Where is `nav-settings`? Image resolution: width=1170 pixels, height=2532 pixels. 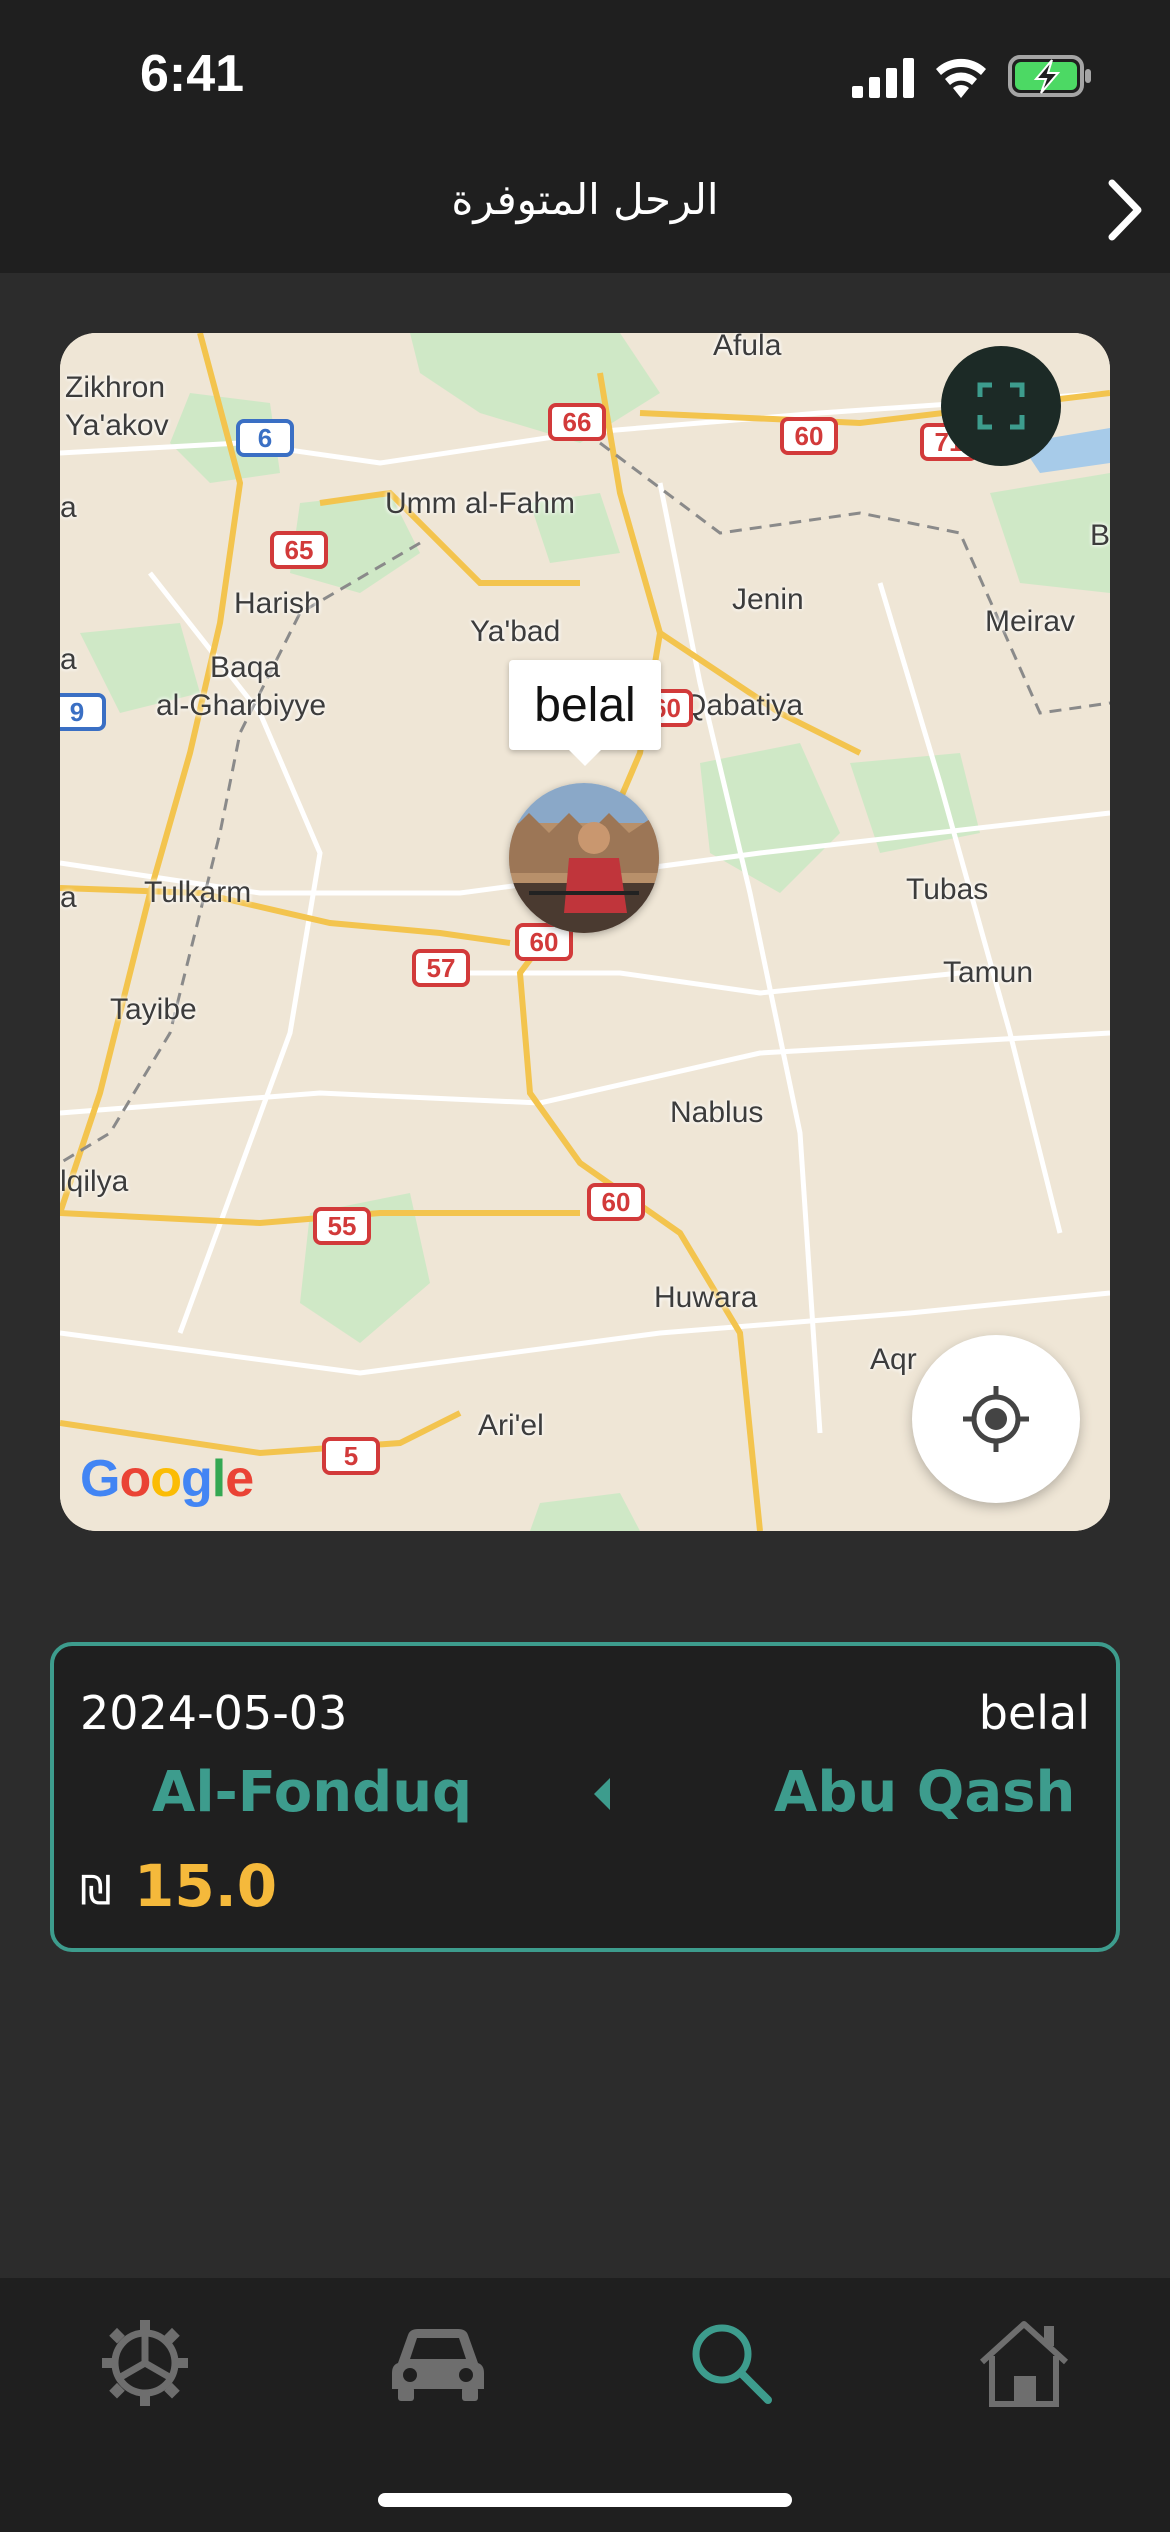
nav-settings is located at coordinates (145, 2363).